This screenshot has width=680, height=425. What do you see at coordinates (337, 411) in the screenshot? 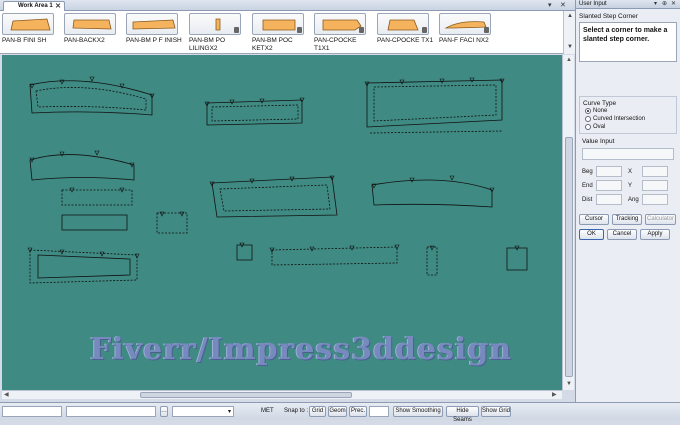
I see `snap-geom-button: Geom` at bounding box center [337, 411].